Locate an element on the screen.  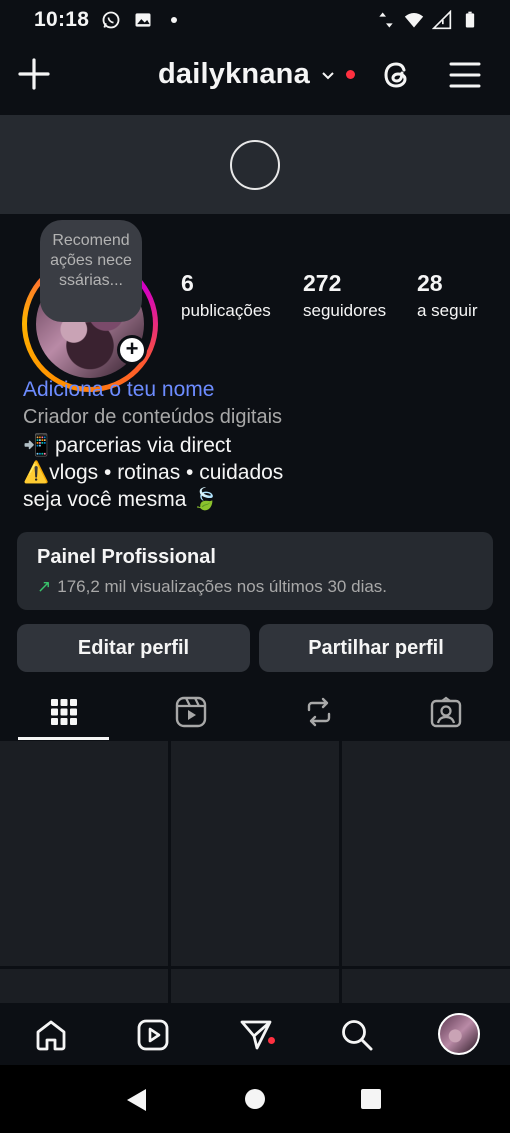
profile-avatar is located at coordinates (459, 1034).